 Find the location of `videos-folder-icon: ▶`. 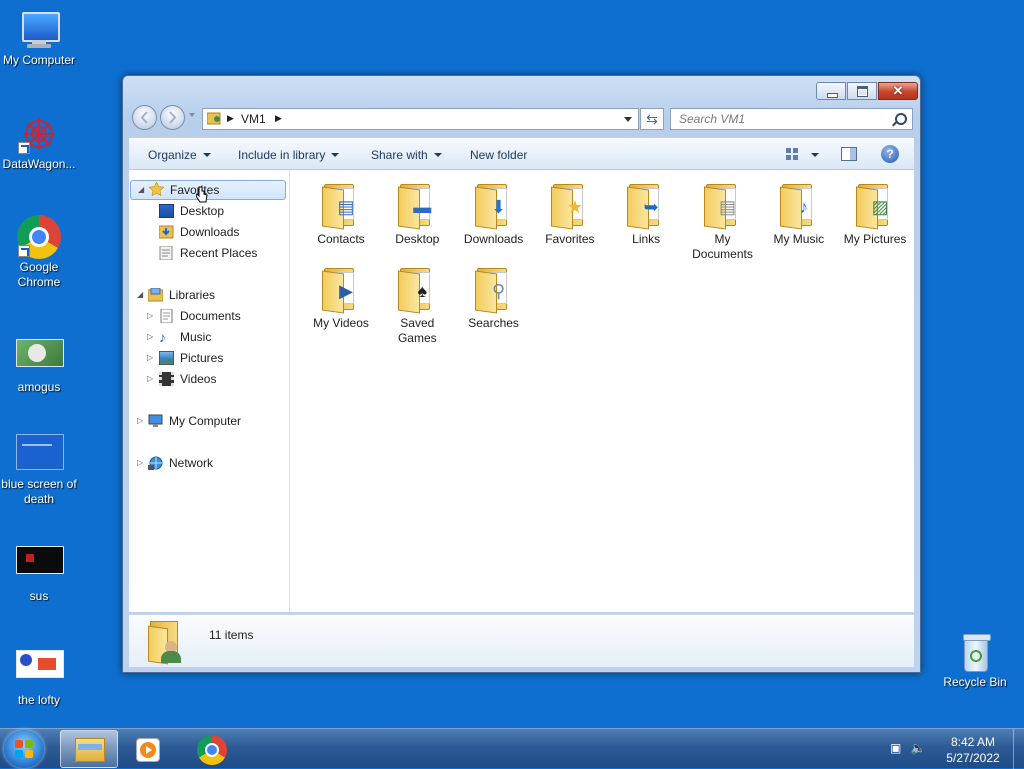

videos-folder-icon: ▶ is located at coordinates (341, 290).